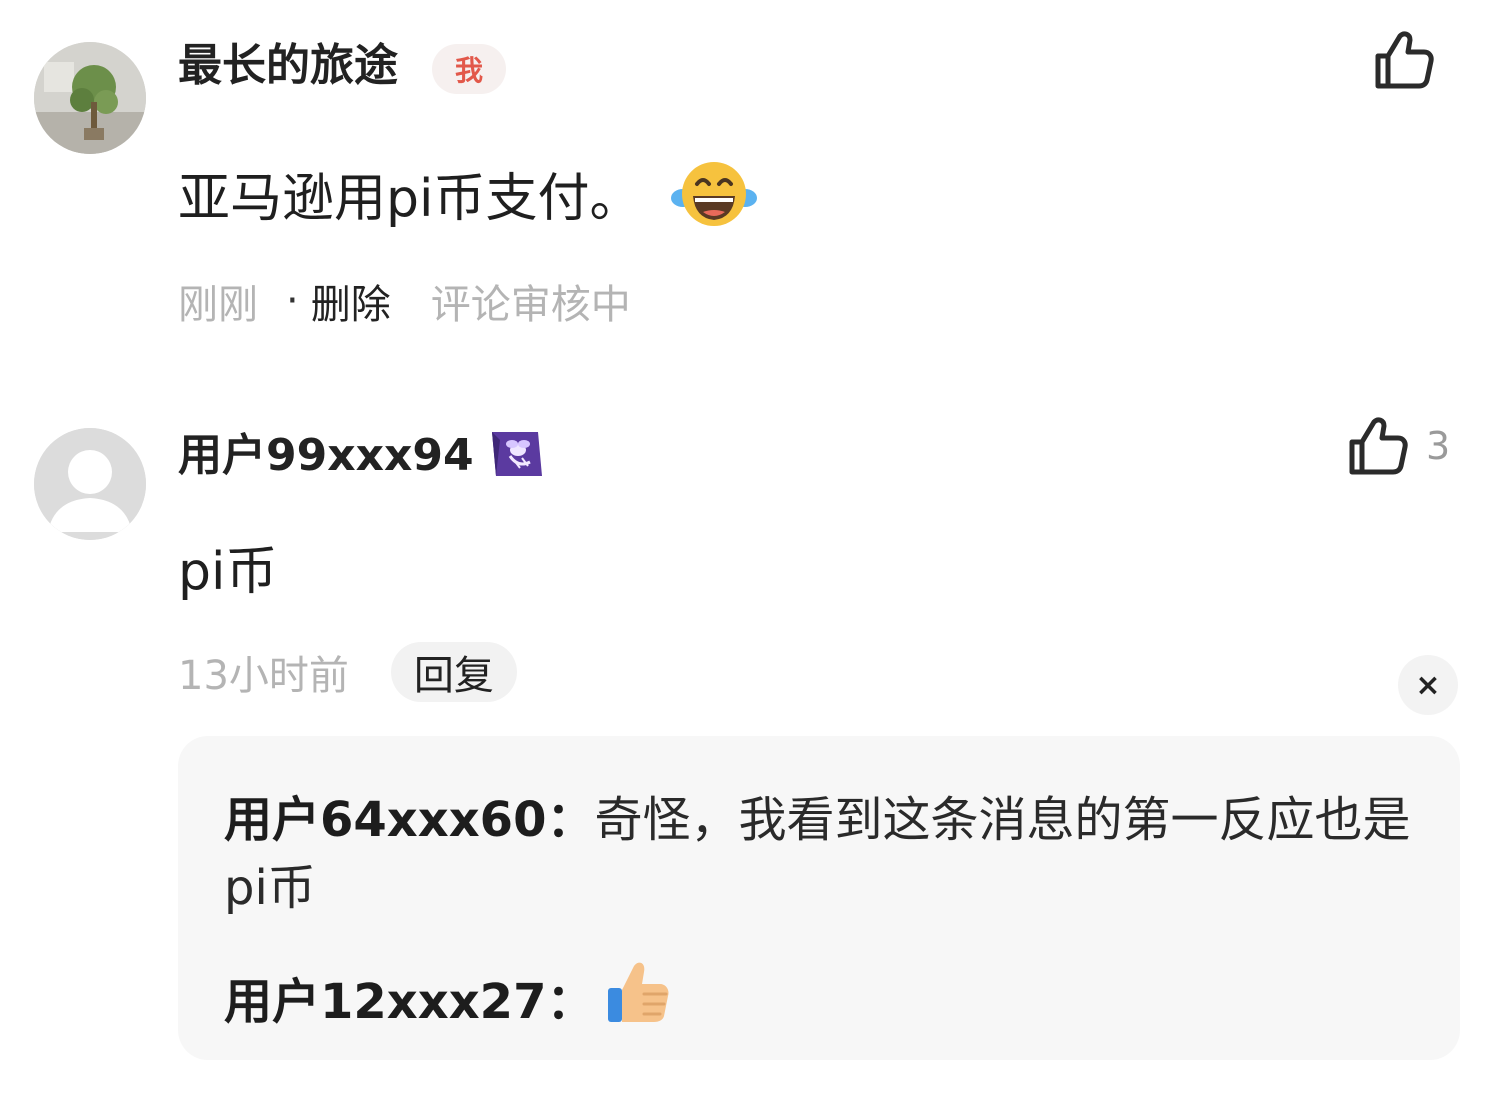  I want to click on default-user-icon, so click(90, 484).